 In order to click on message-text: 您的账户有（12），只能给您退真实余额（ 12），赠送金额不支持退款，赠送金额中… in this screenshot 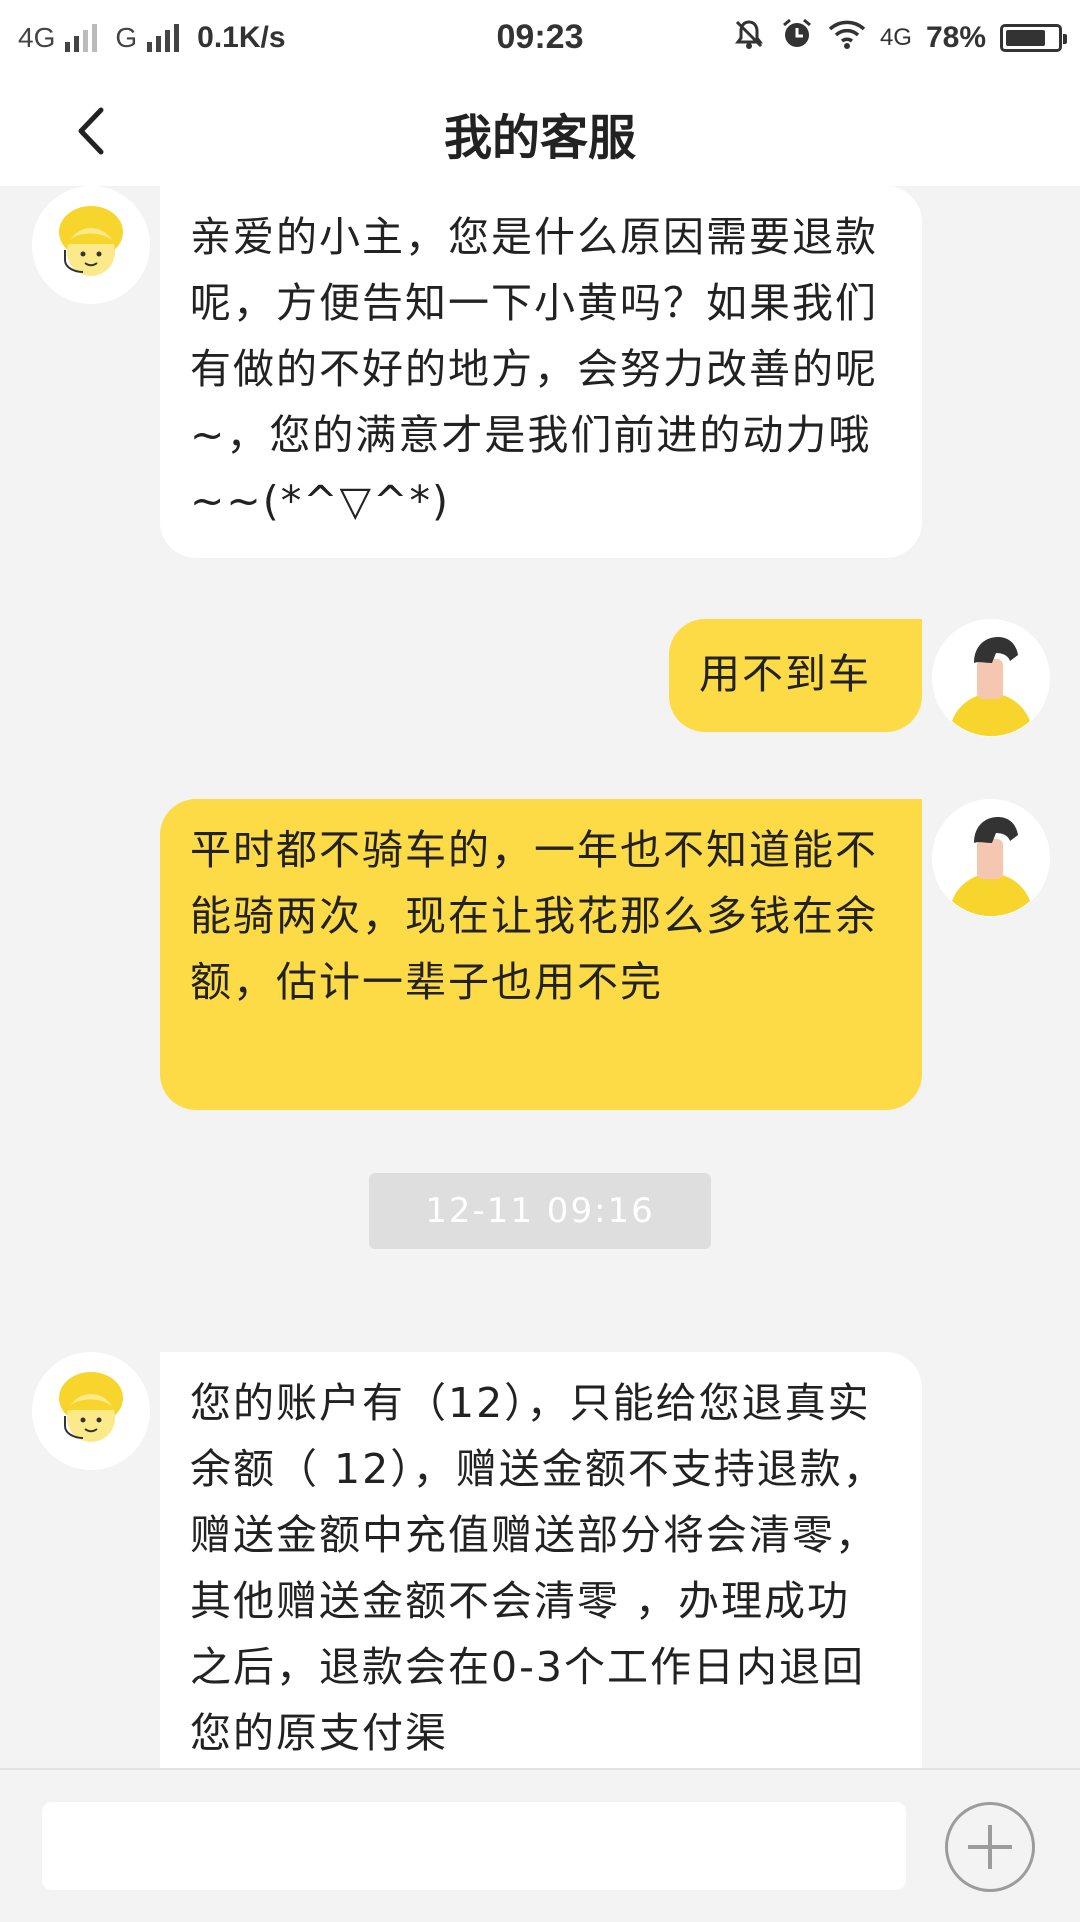, I will do `click(538, 1568)`.